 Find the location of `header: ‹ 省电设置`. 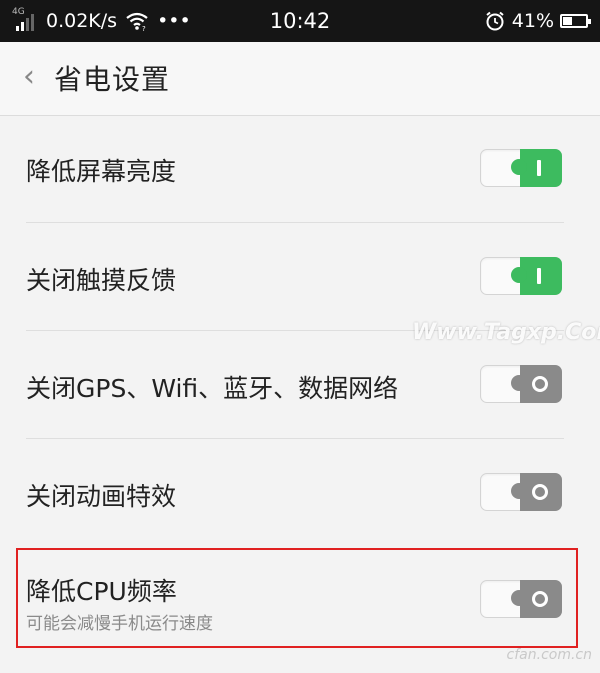

header: ‹ 省电设置 is located at coordinates (300, 79).